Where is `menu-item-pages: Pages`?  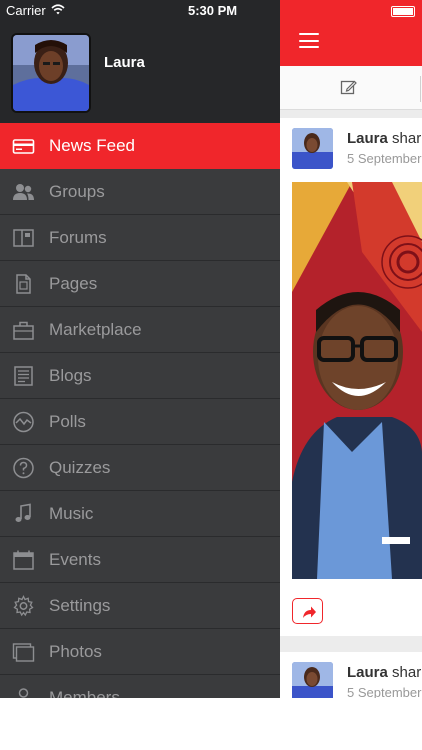 menu-item-pages: Pages is located at coordinates (140, 284).